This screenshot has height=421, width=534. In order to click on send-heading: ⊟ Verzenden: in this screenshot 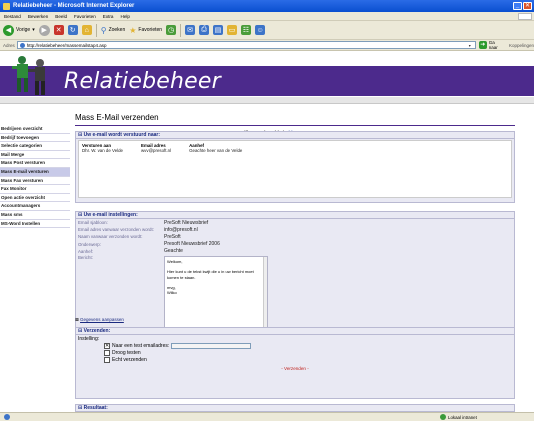, I will do `click(295, 331)`.